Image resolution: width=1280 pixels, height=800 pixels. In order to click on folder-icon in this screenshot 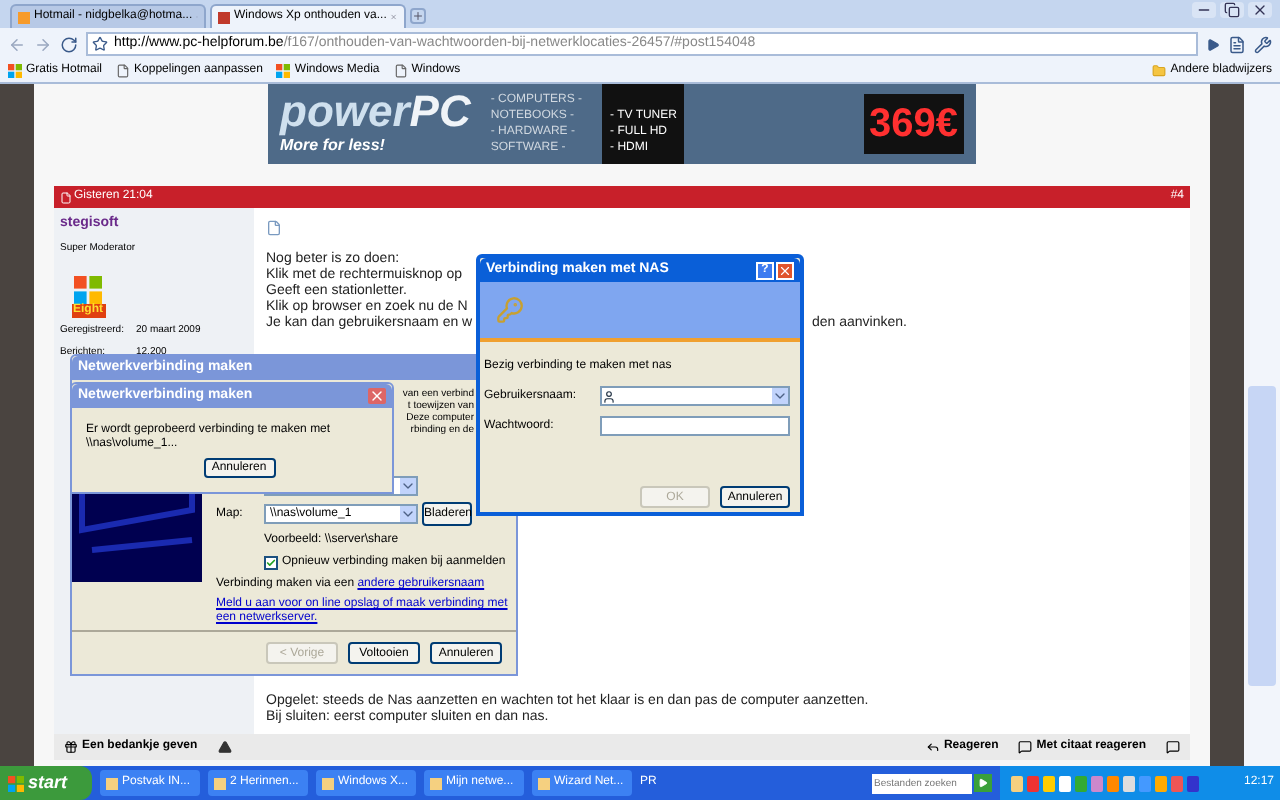, I will do `click(1159, 71)`.